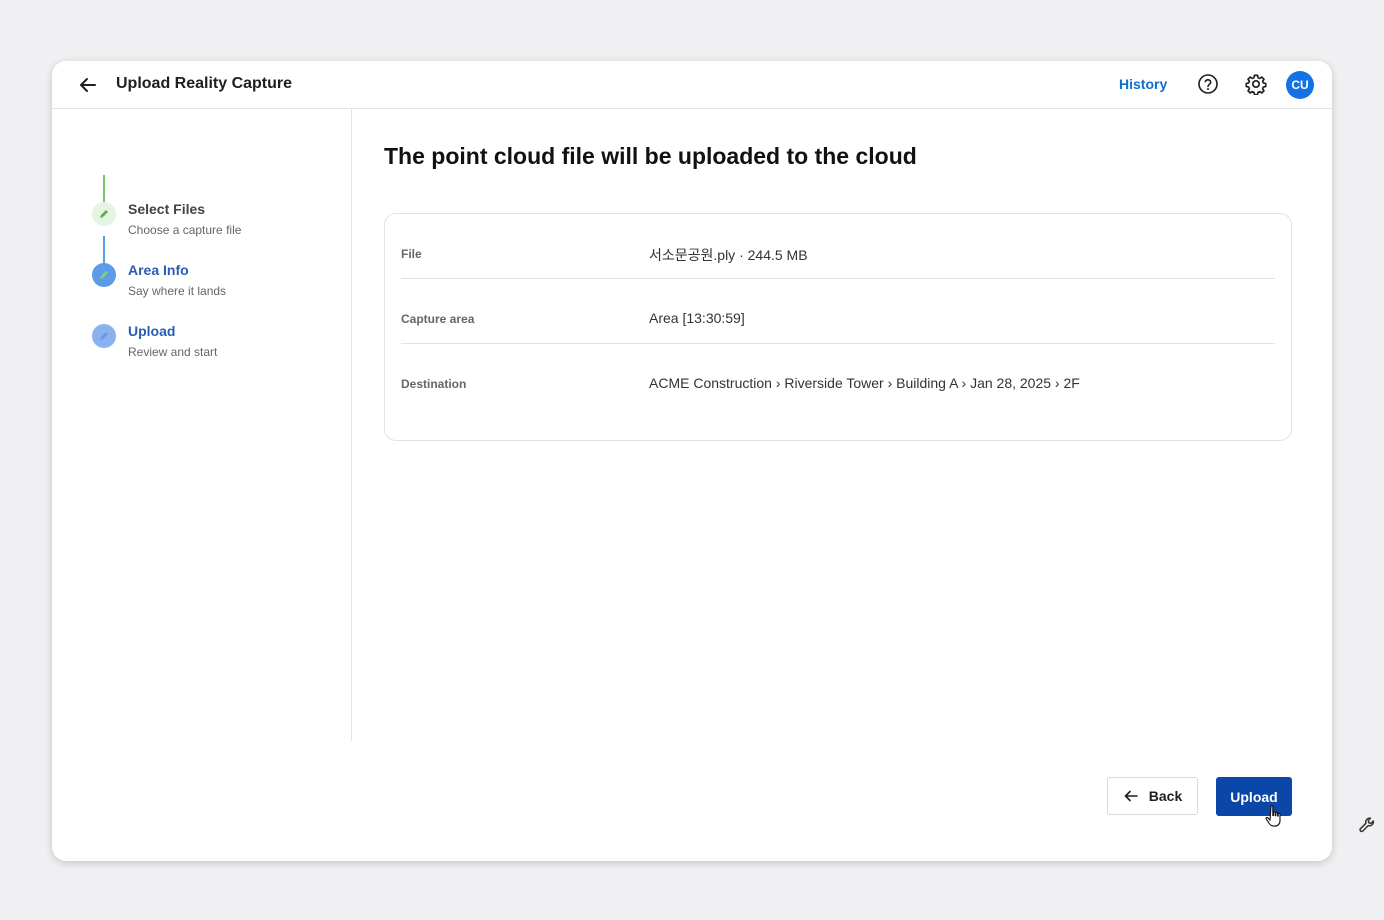  Describe the element at coordinates (1143, 84) in the screenshot. I see `history-link: History` at that location.